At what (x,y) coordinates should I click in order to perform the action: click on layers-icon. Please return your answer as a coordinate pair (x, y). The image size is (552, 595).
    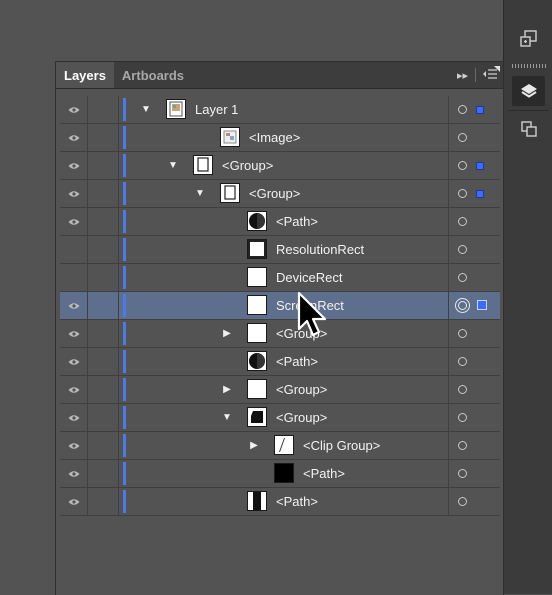
    Looking at the image, I should click on (528, 91).